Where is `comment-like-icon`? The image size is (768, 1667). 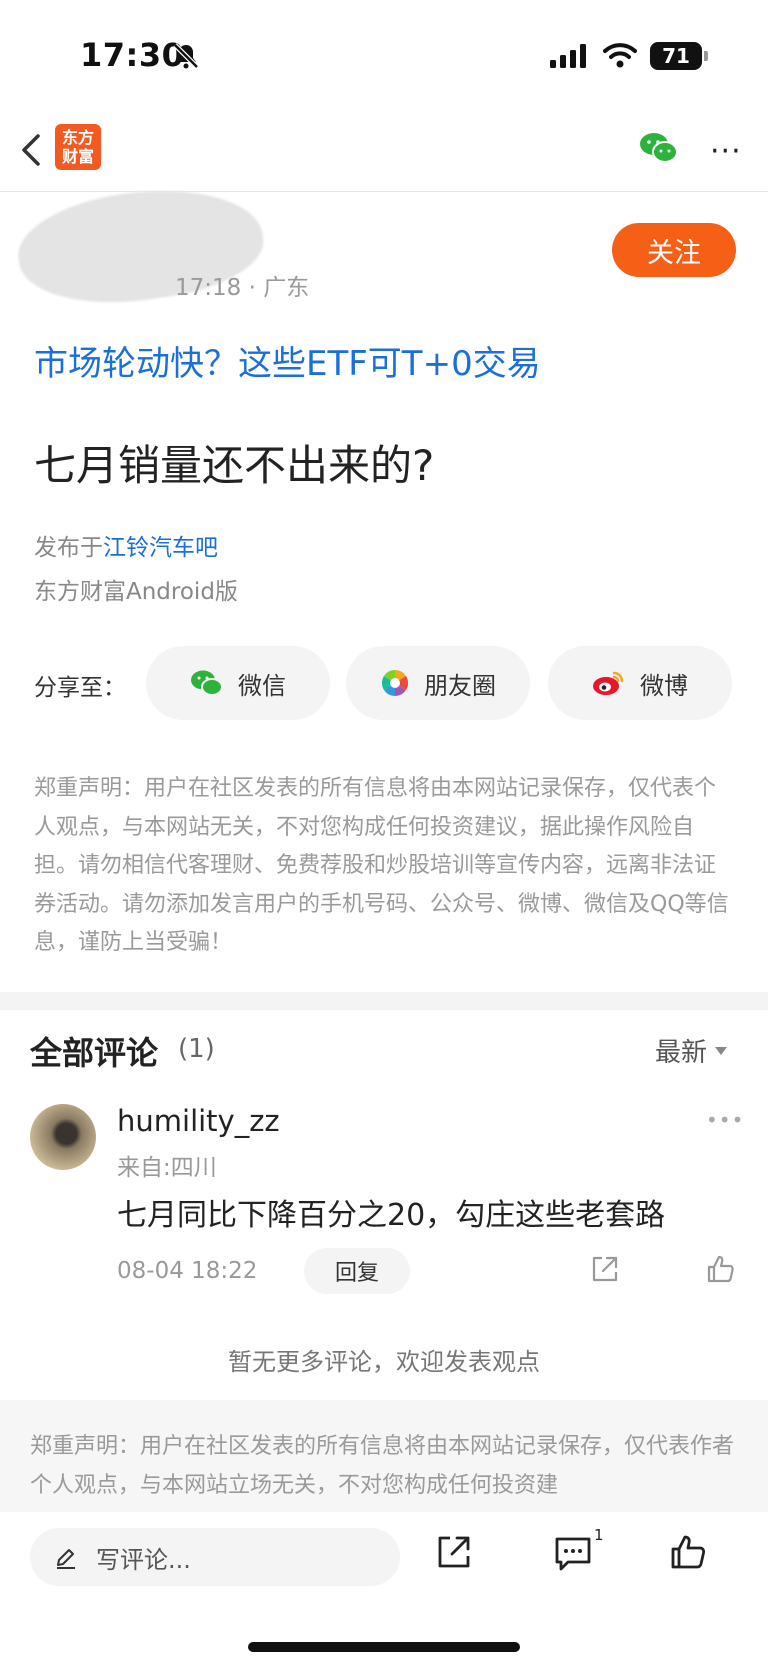 comment-like-icon is located at coordinates (721, 1269).